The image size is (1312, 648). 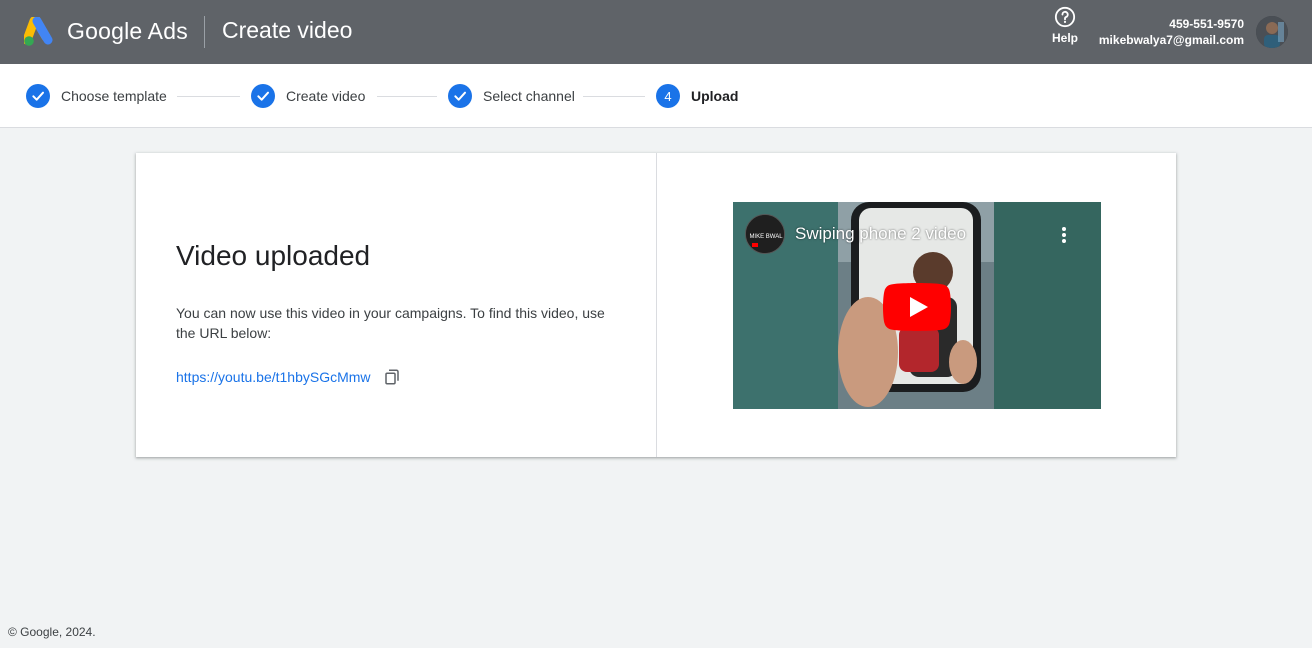 I want to click on copy-icon, so click(x=392, y=377).